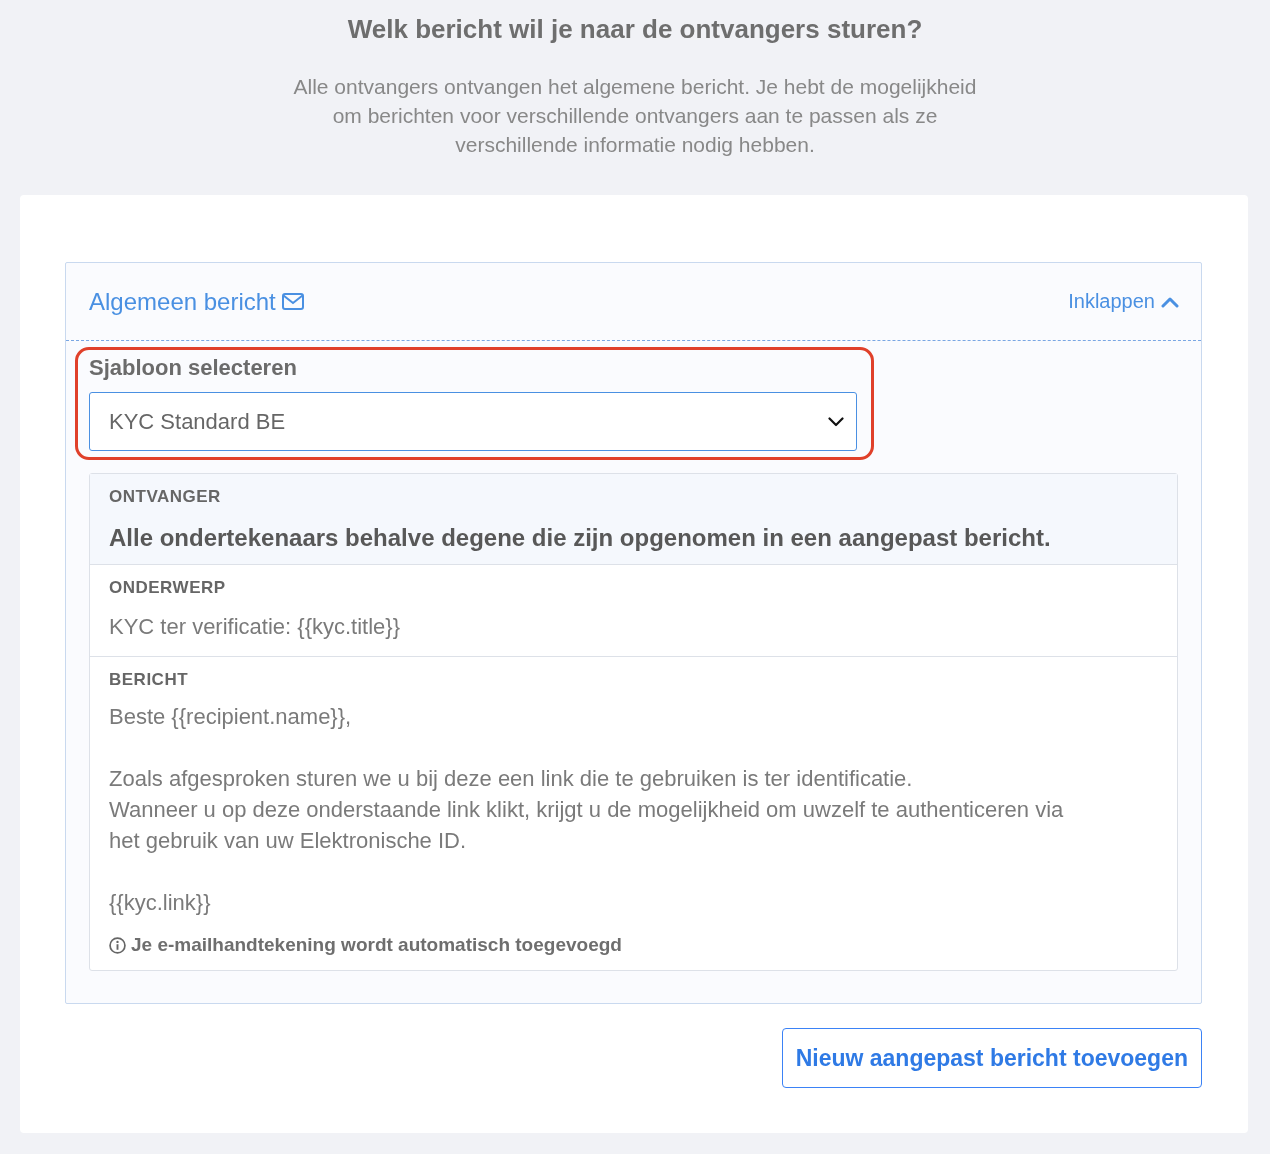  I want to click on message-label: BERICHT, so click(149, 680).